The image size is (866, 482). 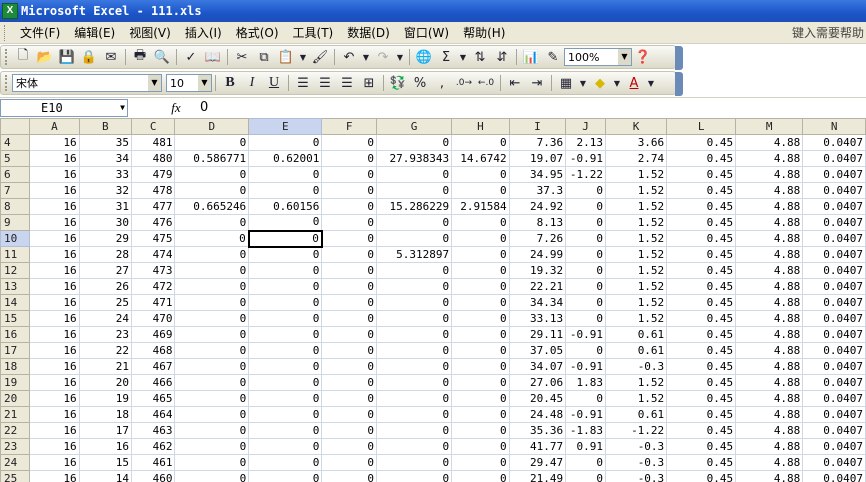 What do you see at coordinates (834, 142) in the screenshot?
I see `cell-n4: 0.0407` at bounding box center [834, 142].